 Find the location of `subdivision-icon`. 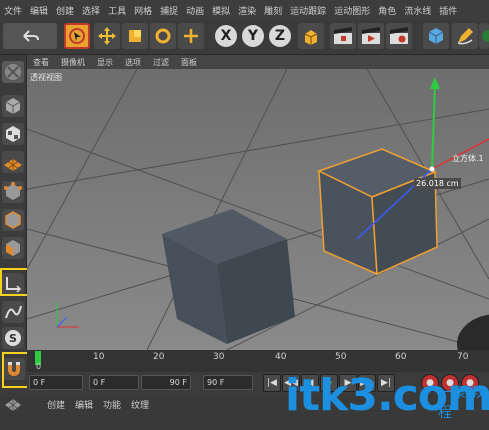

subdivision-icon is located at coordinates (485, 36).